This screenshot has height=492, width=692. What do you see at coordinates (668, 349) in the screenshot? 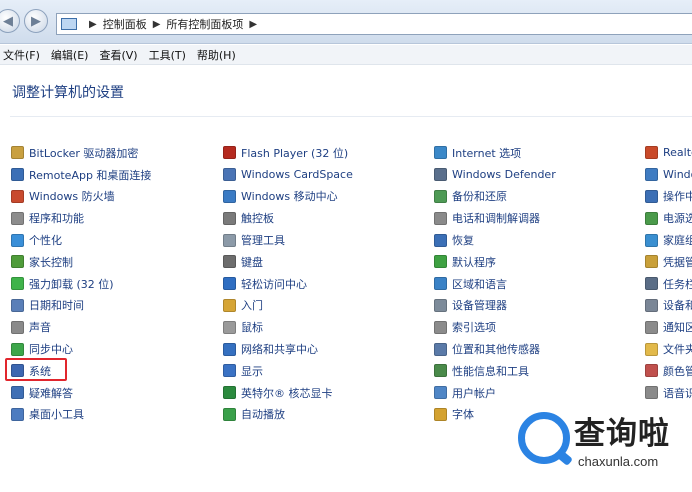
I see `control-panel-item: 文件夹` at bounding box center [668, 349].